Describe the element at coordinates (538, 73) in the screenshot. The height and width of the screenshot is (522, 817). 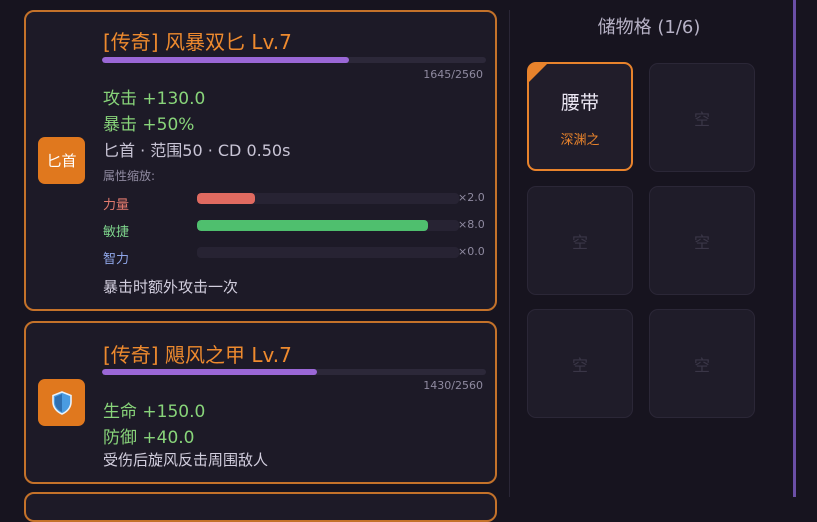
I see `rarity-corner` at that location.